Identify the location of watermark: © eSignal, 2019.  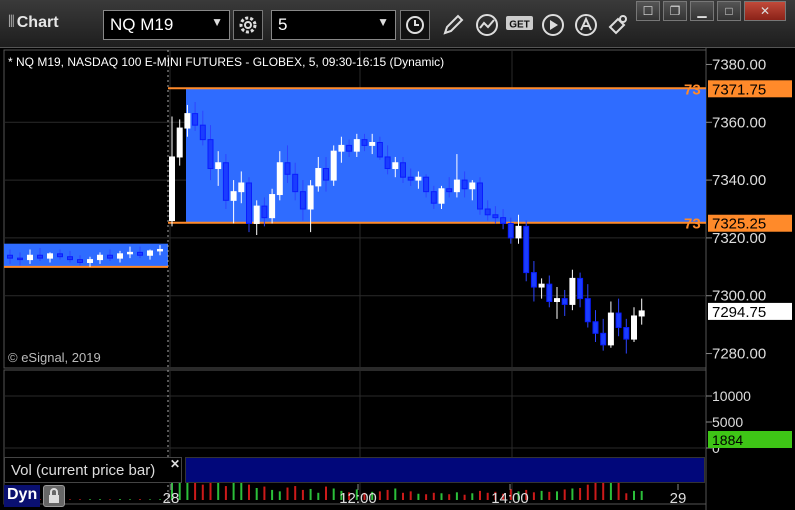
(54, 357).